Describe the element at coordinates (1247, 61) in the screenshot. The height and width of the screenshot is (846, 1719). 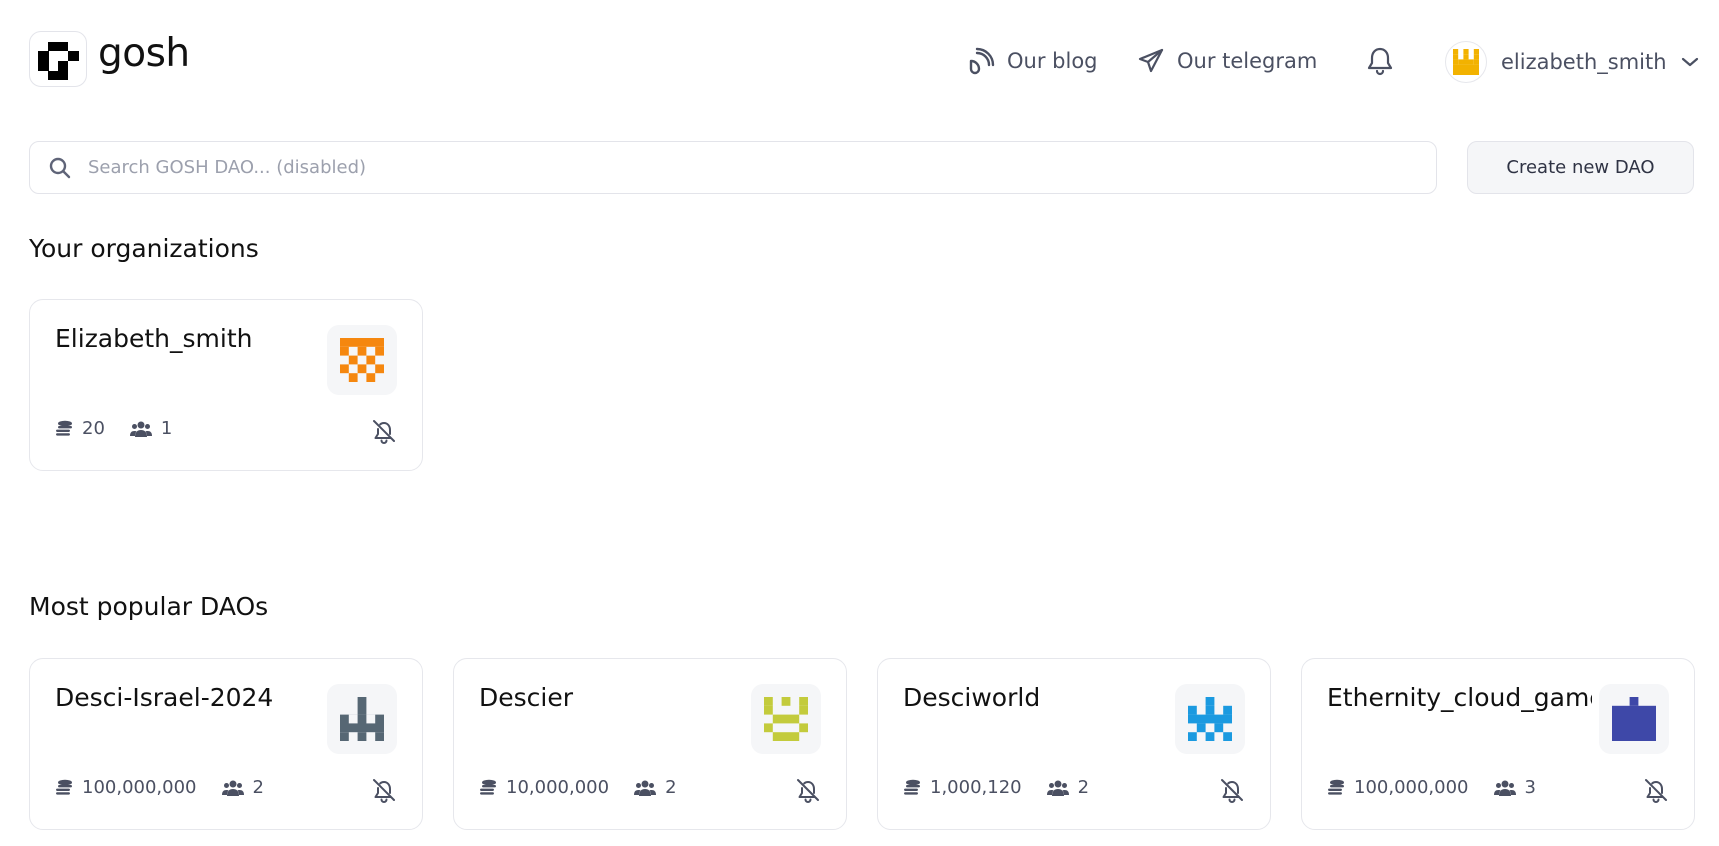
I see `our-telegram-label: Our telegram` at that location.